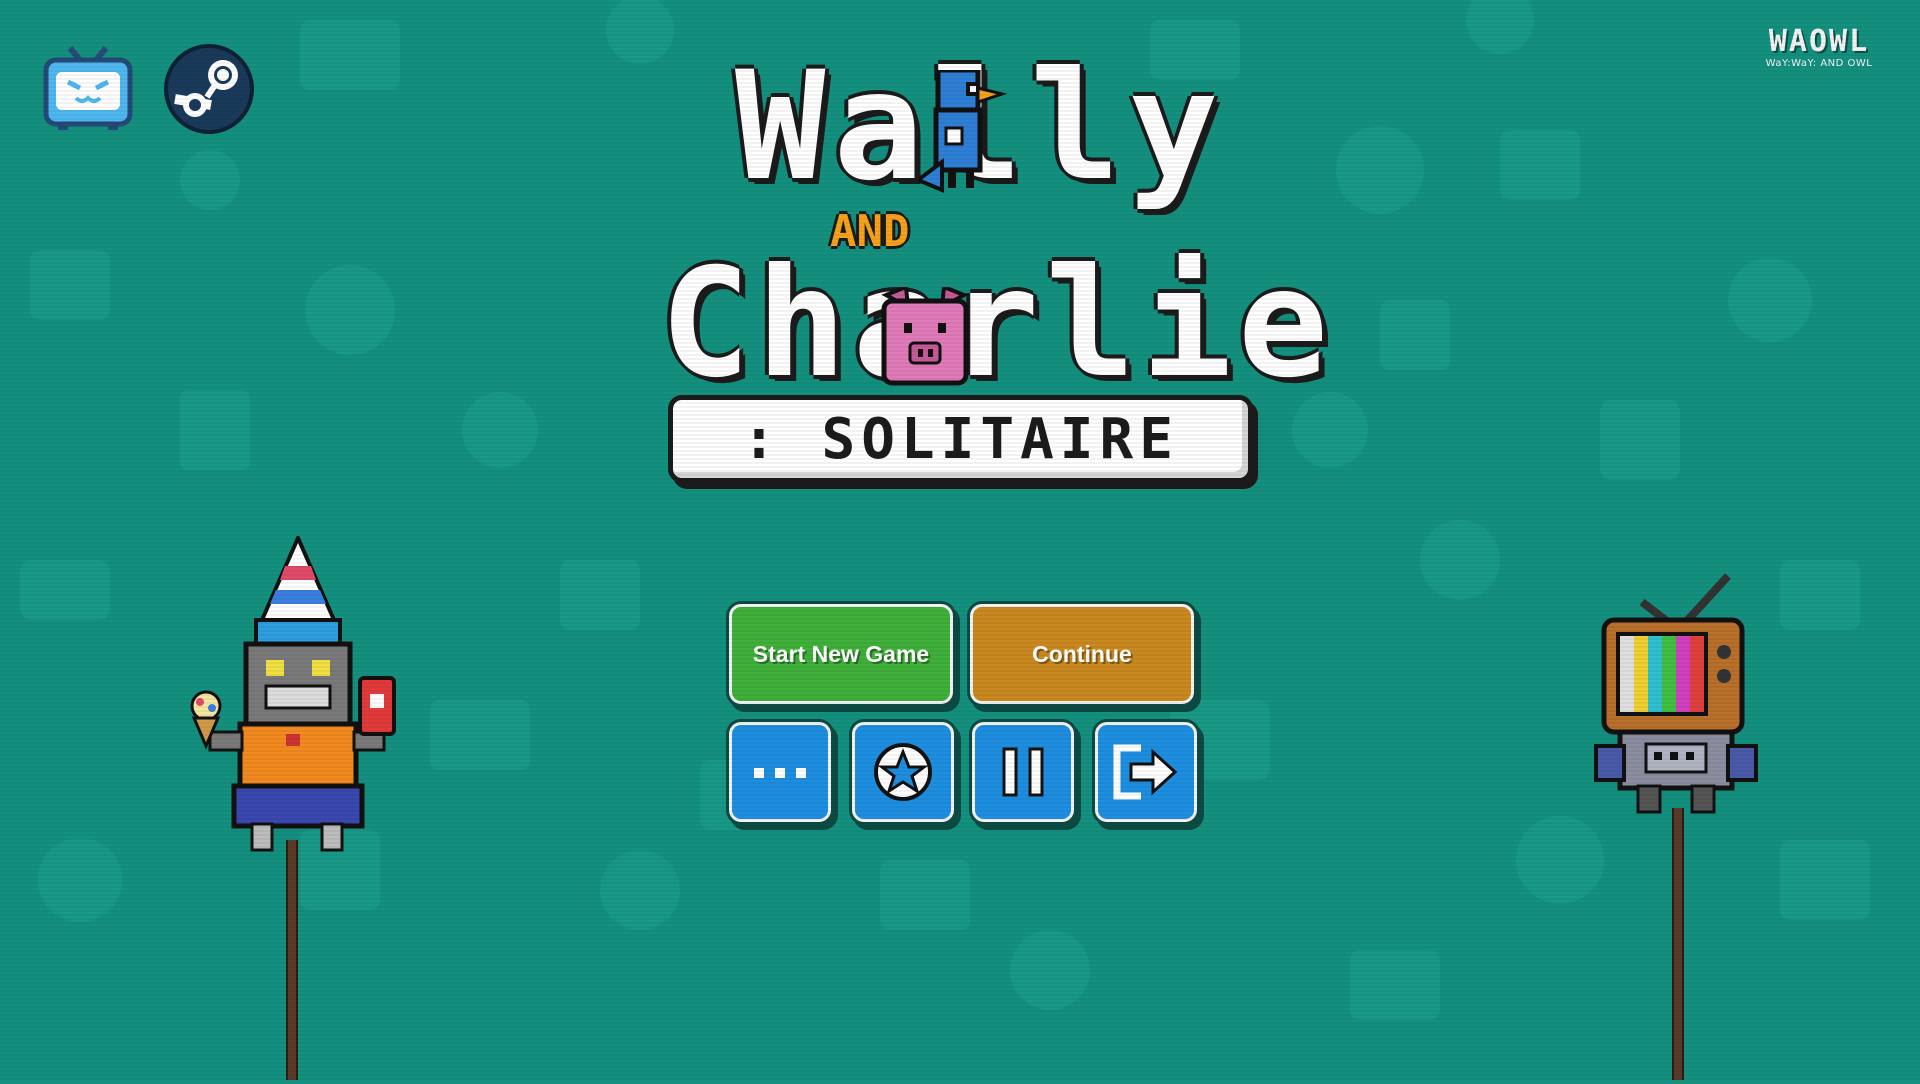 The width and height of the screenshot is (1920, 1084). I want to click on exit-icon, so click(1145, 772).